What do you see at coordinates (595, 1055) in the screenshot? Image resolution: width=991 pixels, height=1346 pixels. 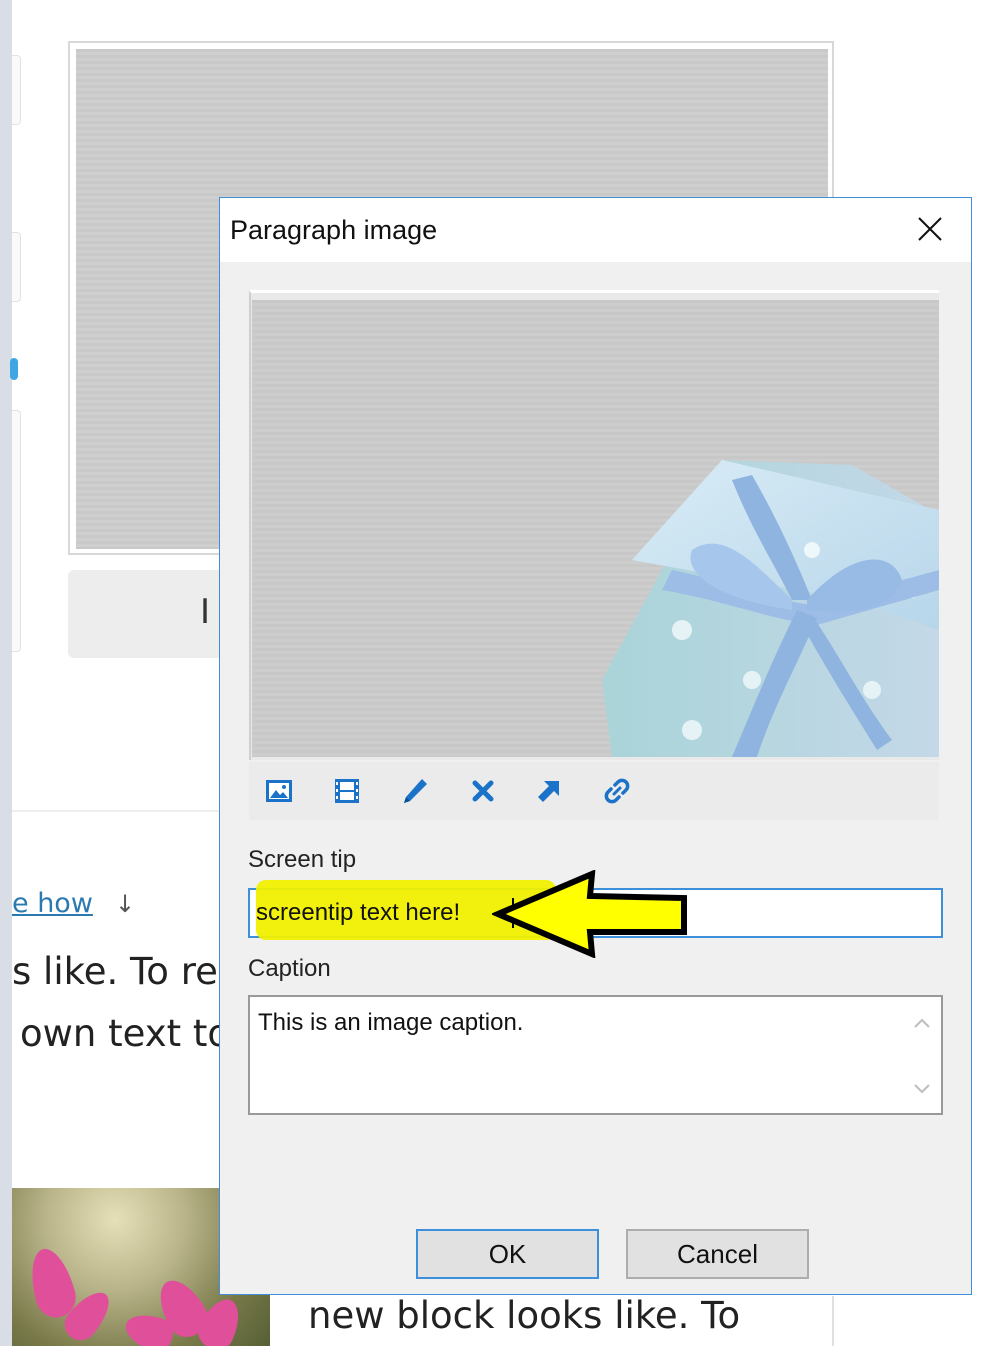 I see `caption-textarea: This is an image caption.` at bounding box center [595, 1055].